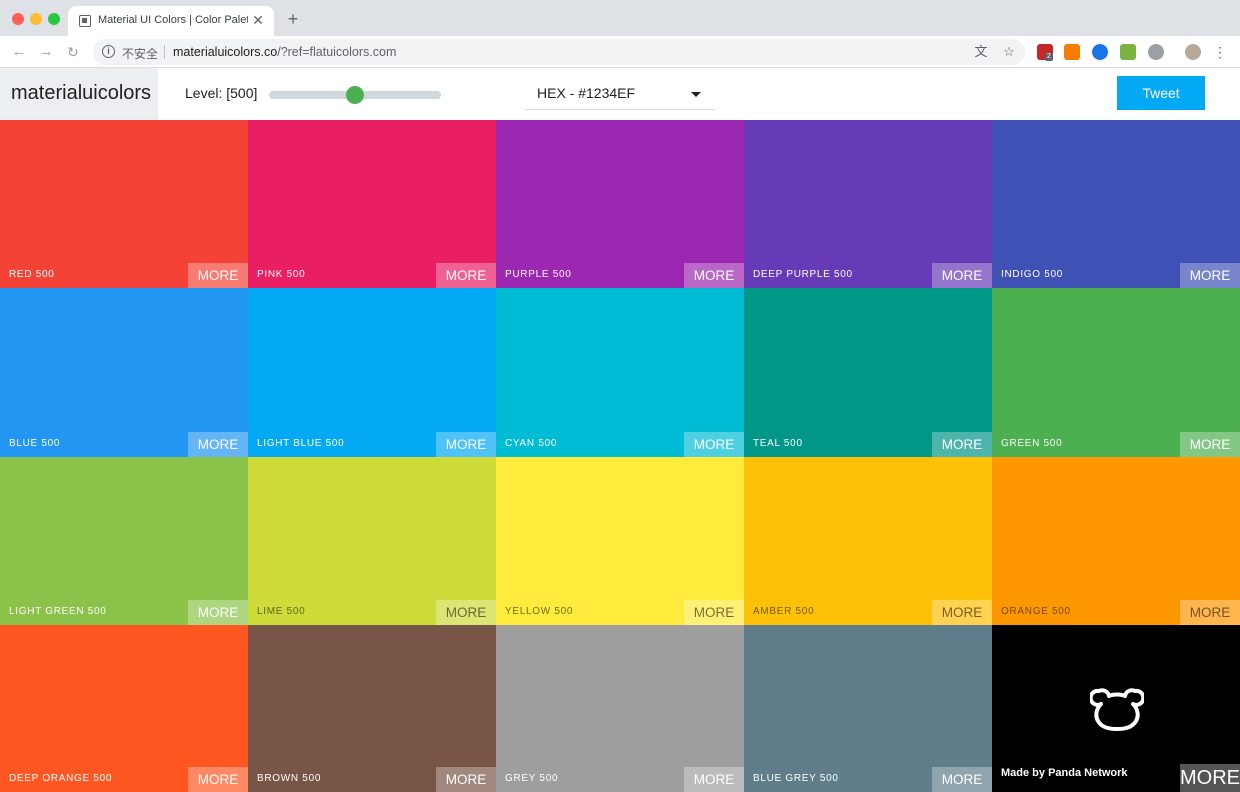 This screenshot has width=1240, height=792. What do you see at coordinates (620, 708) in the screenshot?
I see `color-tile: GREY 500 MORE` at bounding box center [620, 708].